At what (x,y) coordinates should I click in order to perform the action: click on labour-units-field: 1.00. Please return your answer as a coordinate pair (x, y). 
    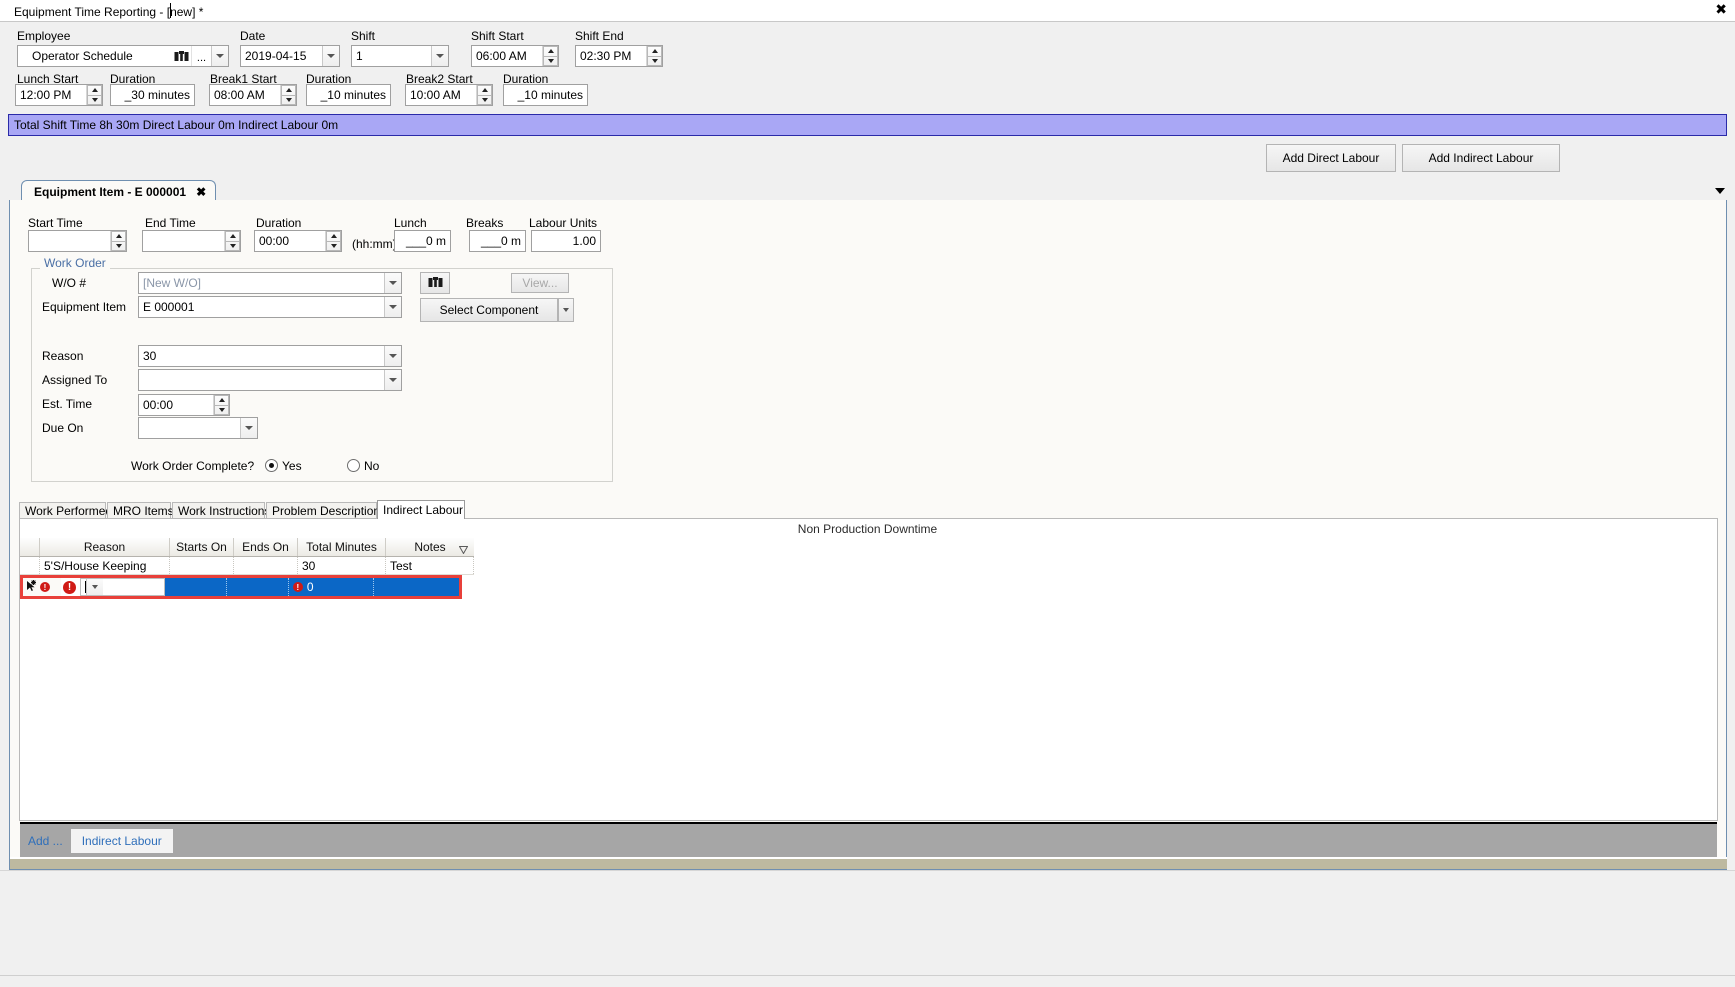
    Looking at the image, I should click on (566, 241).